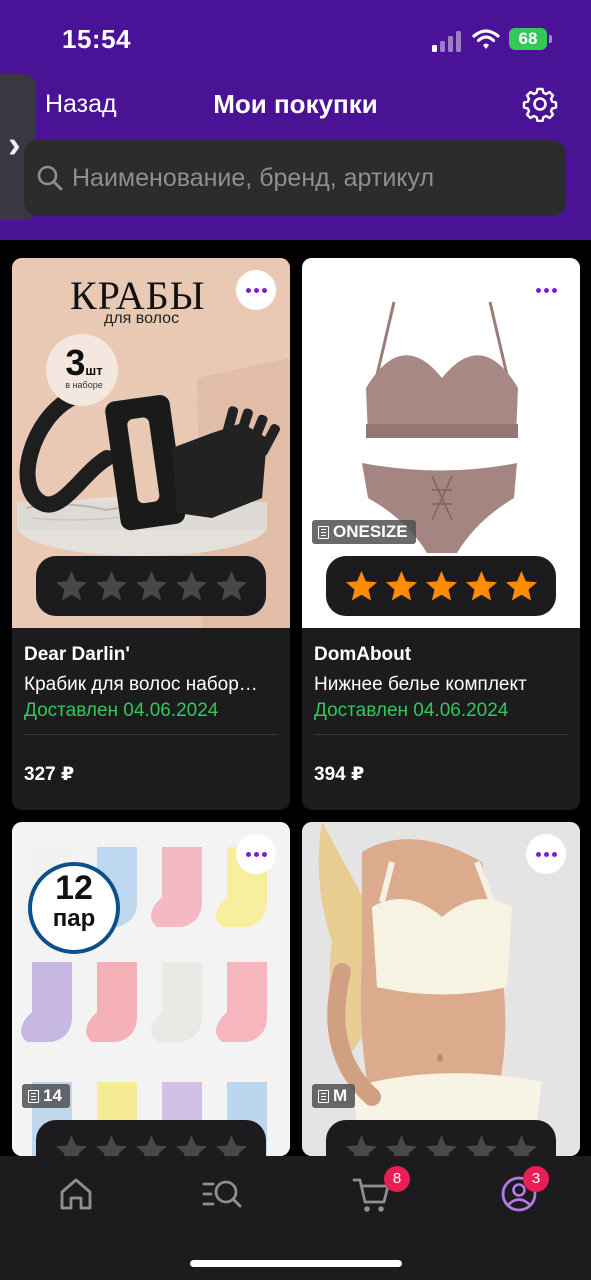 The image size is (591, 1280). I want to click on profile-tab: 3, so click(523, 1191).